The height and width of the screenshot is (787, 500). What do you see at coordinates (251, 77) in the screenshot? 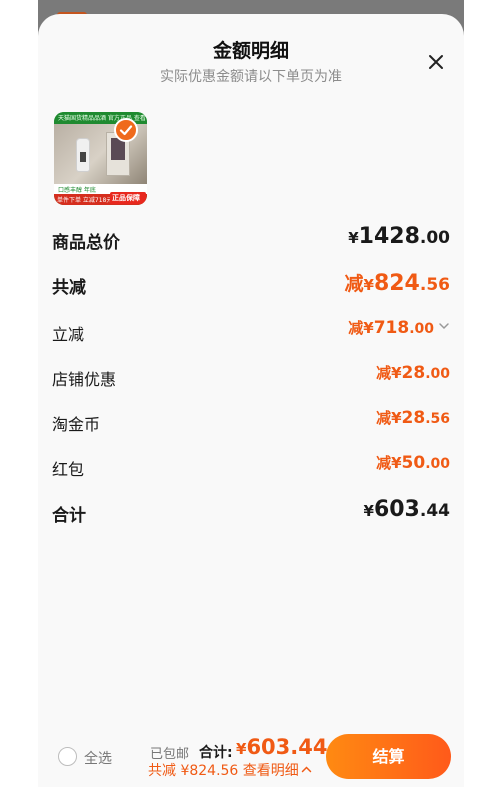
I see `sheet-subtitle: 实际优惠金额请以下单页为准` at bounding box center [251, 77].